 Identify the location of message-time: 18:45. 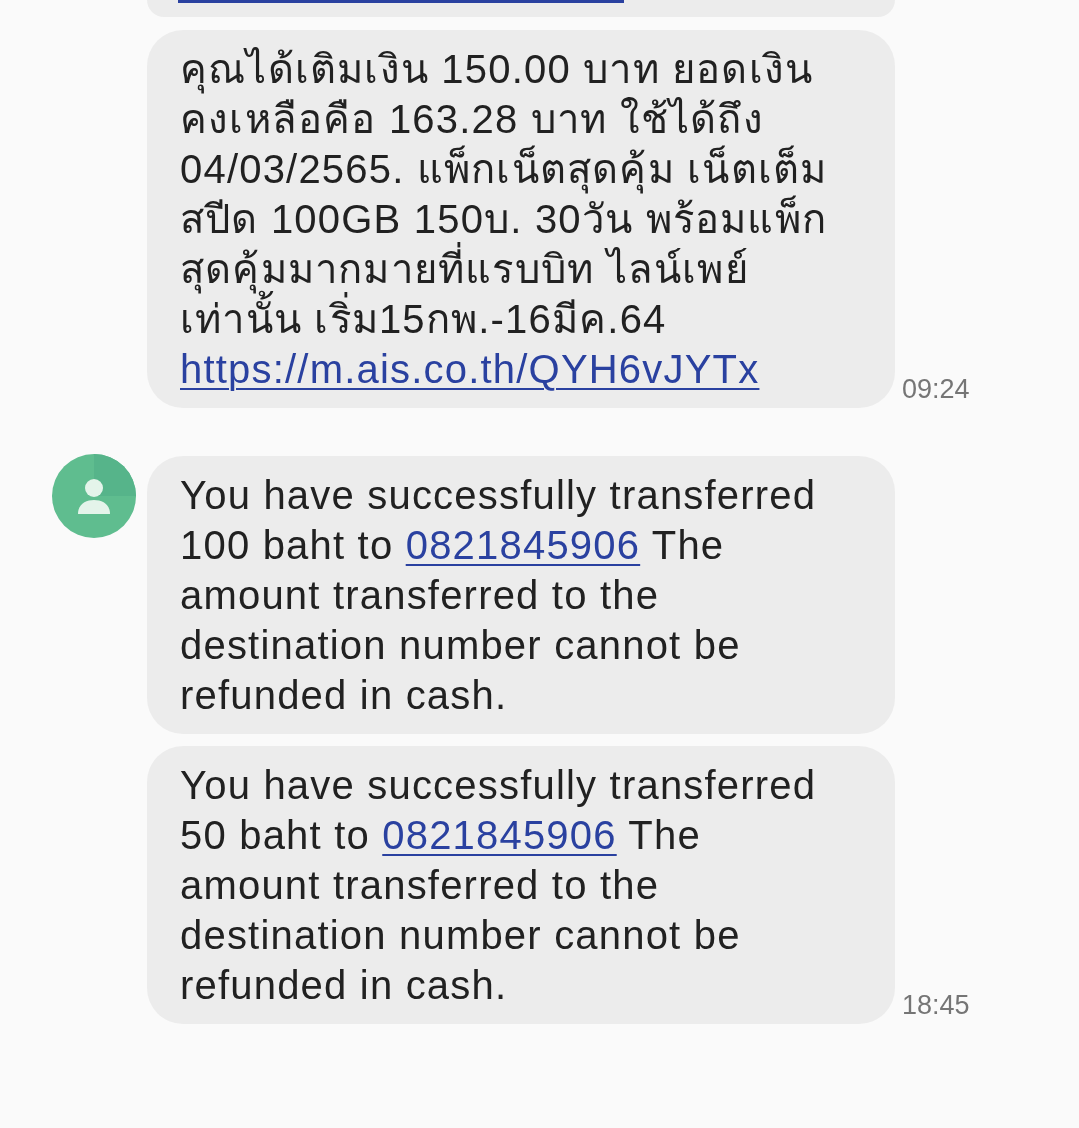
(936, 1005).